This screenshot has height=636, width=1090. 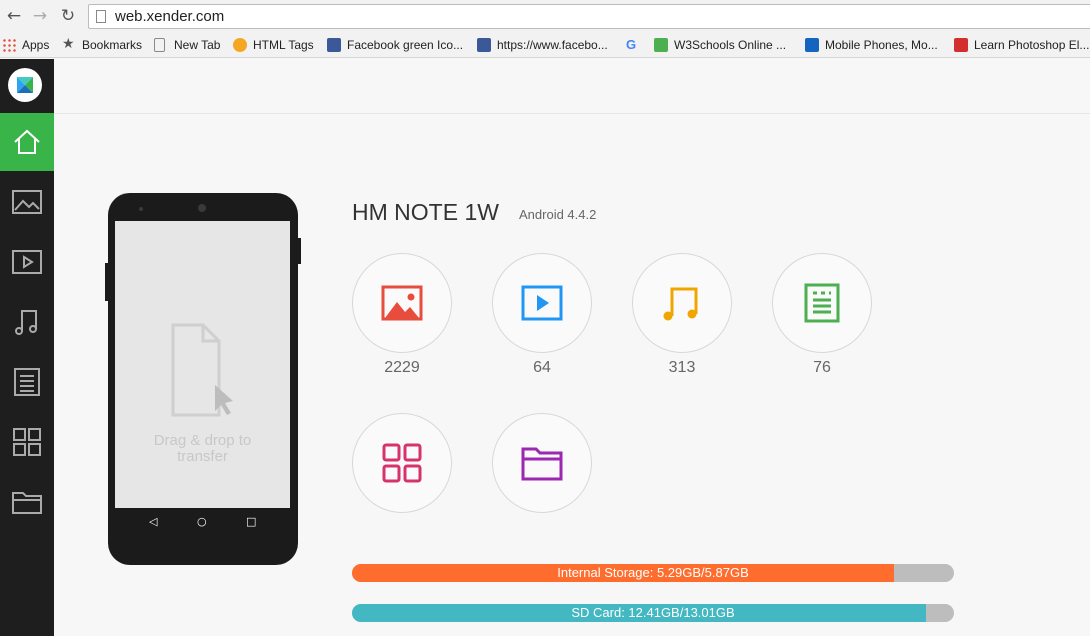 What do you see at coordinates (170, 16) in the screenshot?
I see `url-text: web.xender.com` at bounding box center [170, 16].